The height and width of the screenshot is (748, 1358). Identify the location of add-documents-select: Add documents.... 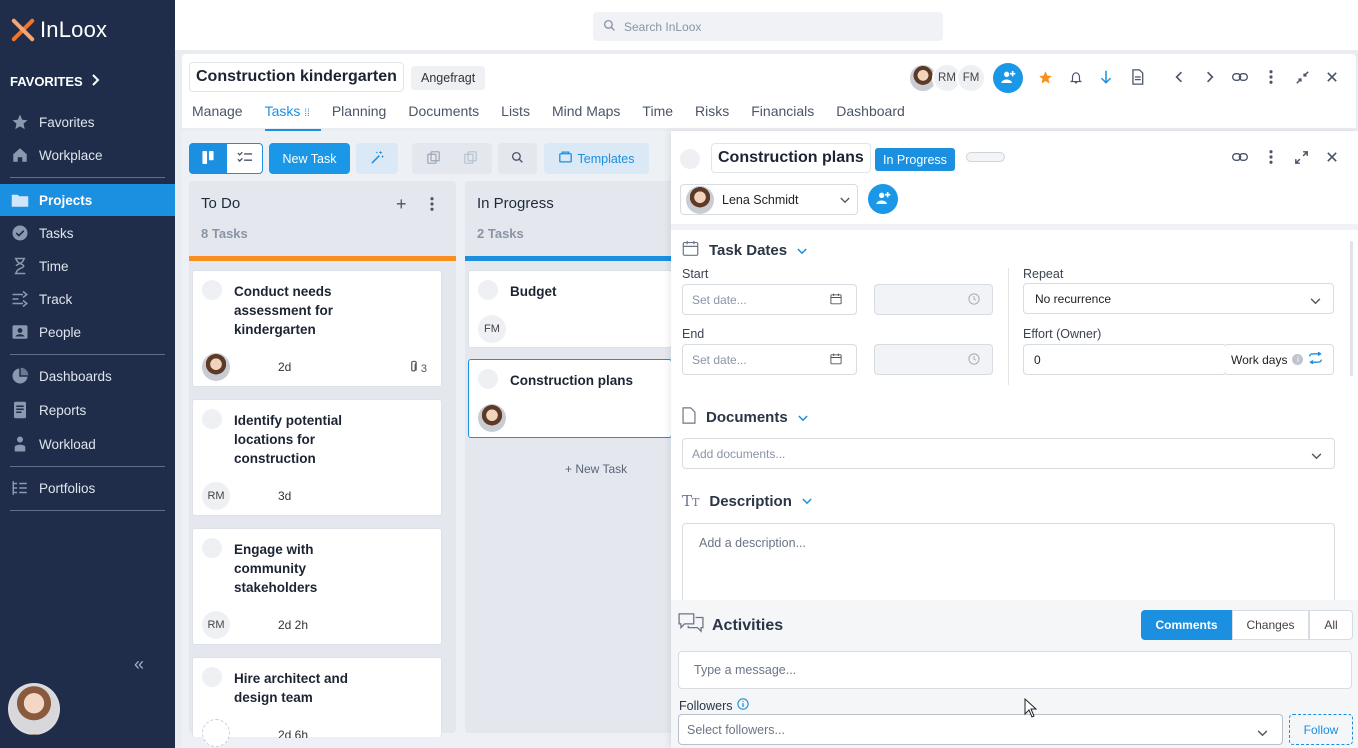
(1008, 453).